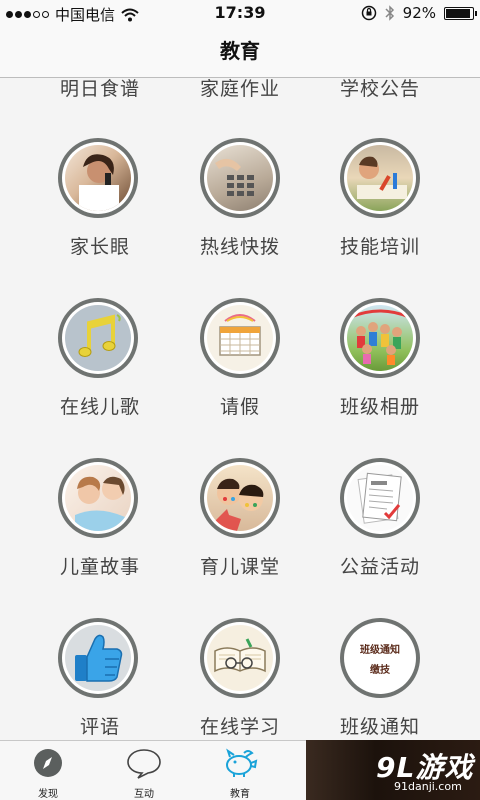 The width and height of the screenshot is (480, 800). Describe the element at coordinates (240, 245) in the screenshot. I see `grid-item-label: 热线快拨` at that location.